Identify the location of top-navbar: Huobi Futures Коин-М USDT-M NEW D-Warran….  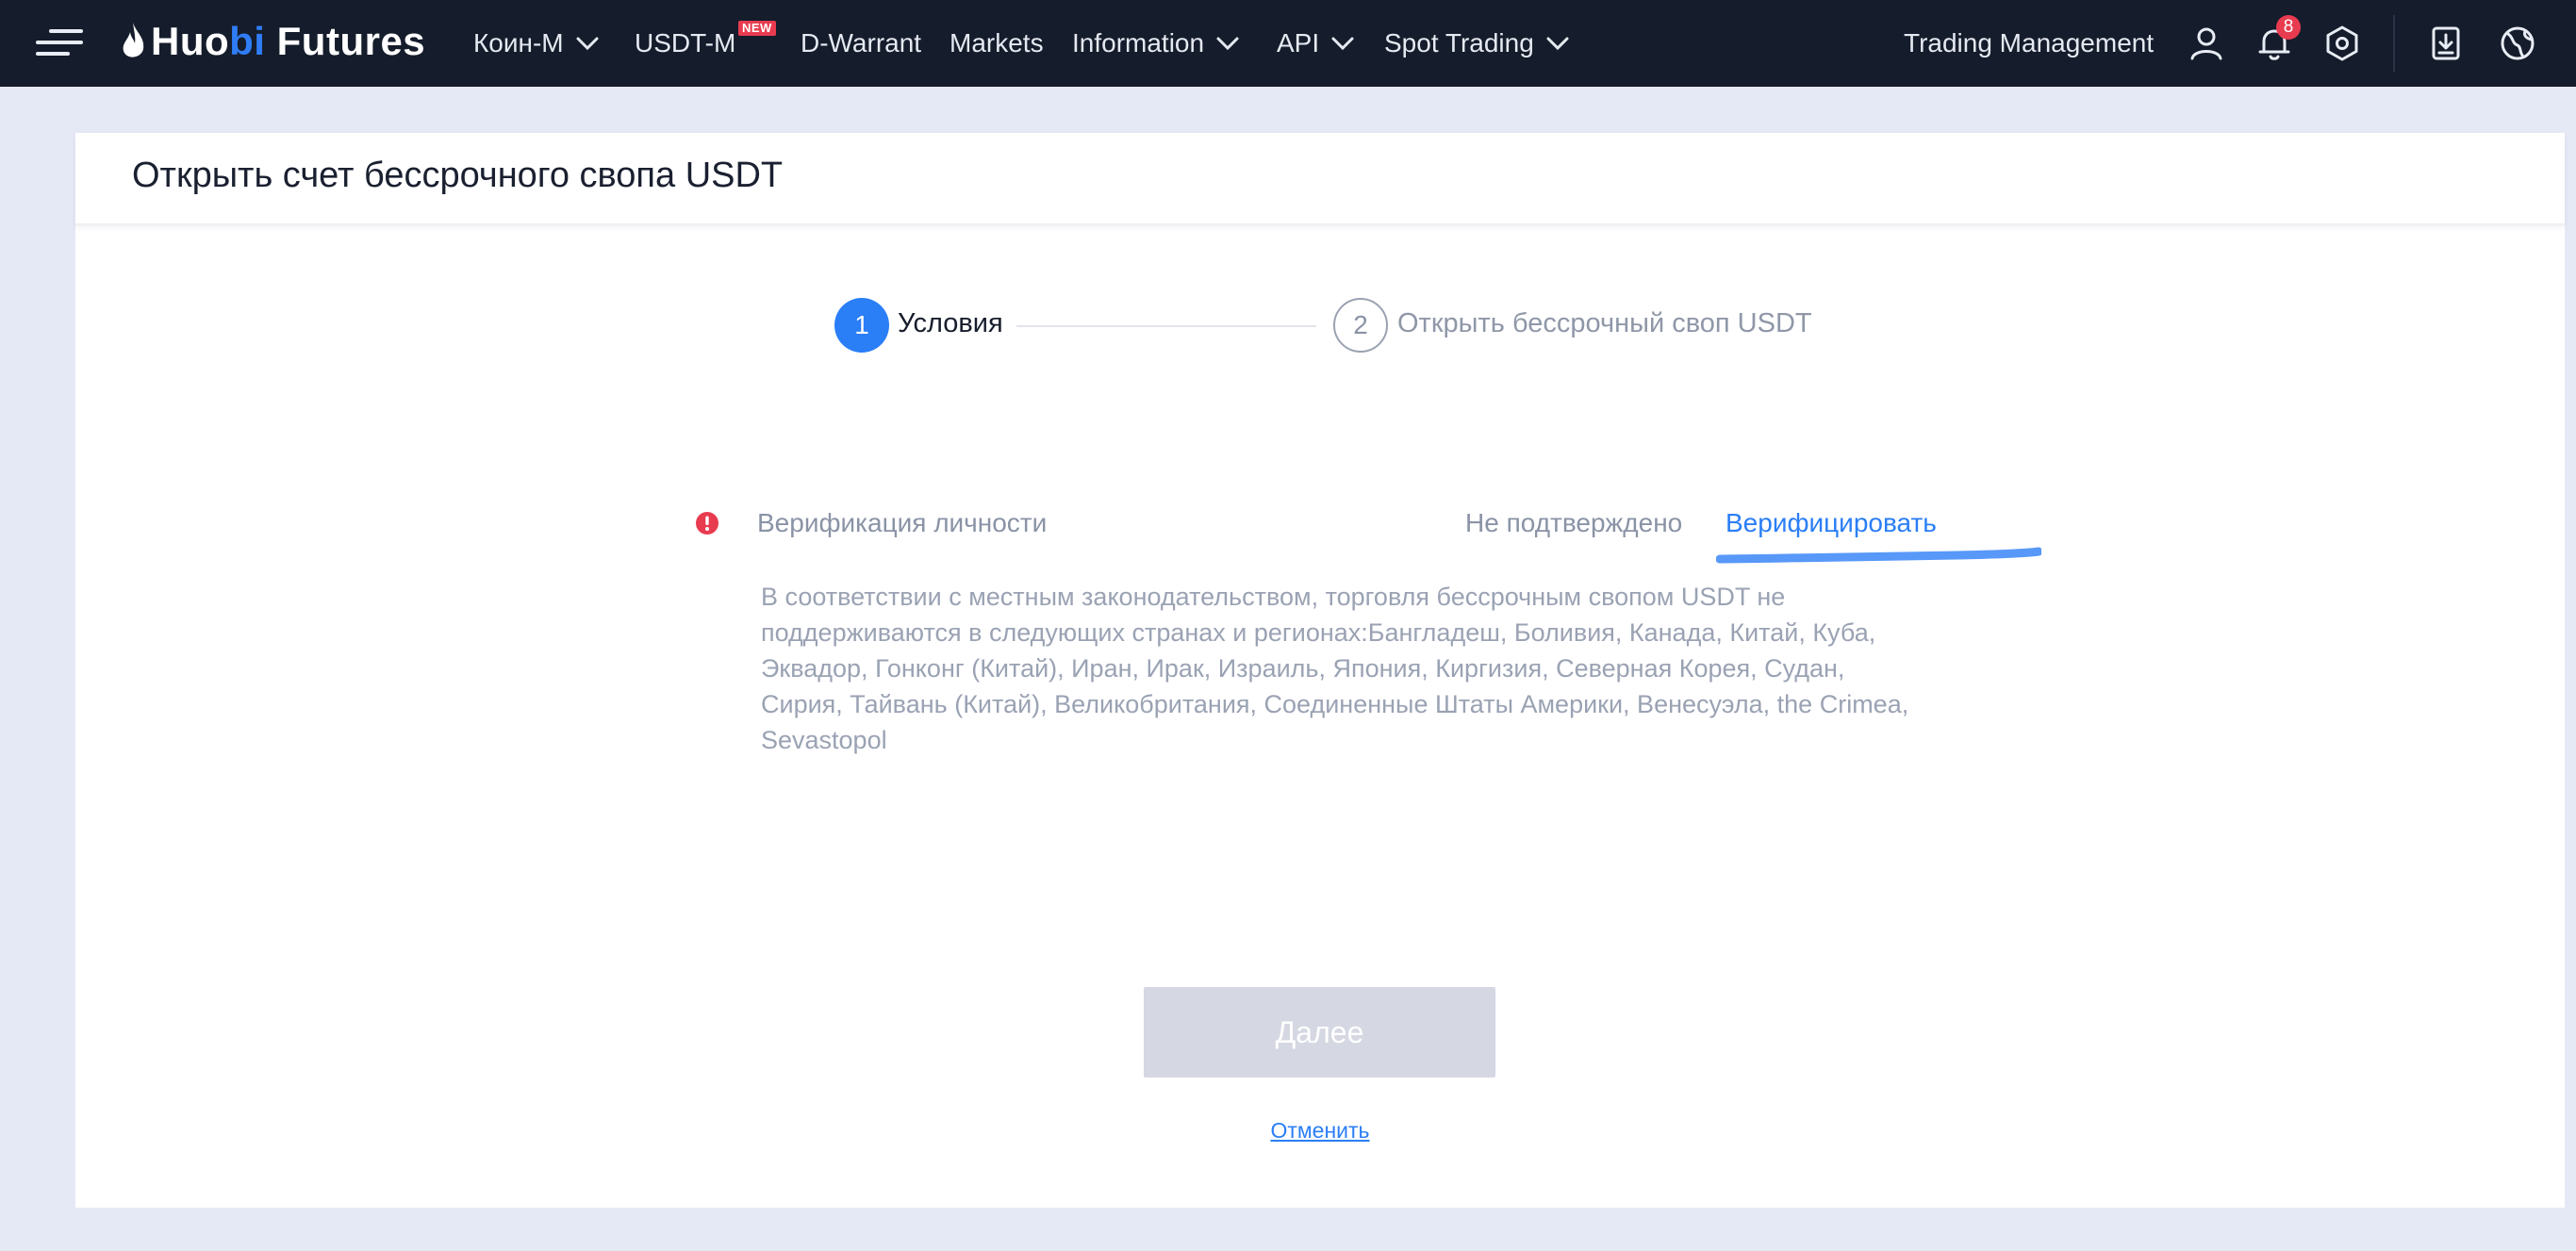
(1288, 43).